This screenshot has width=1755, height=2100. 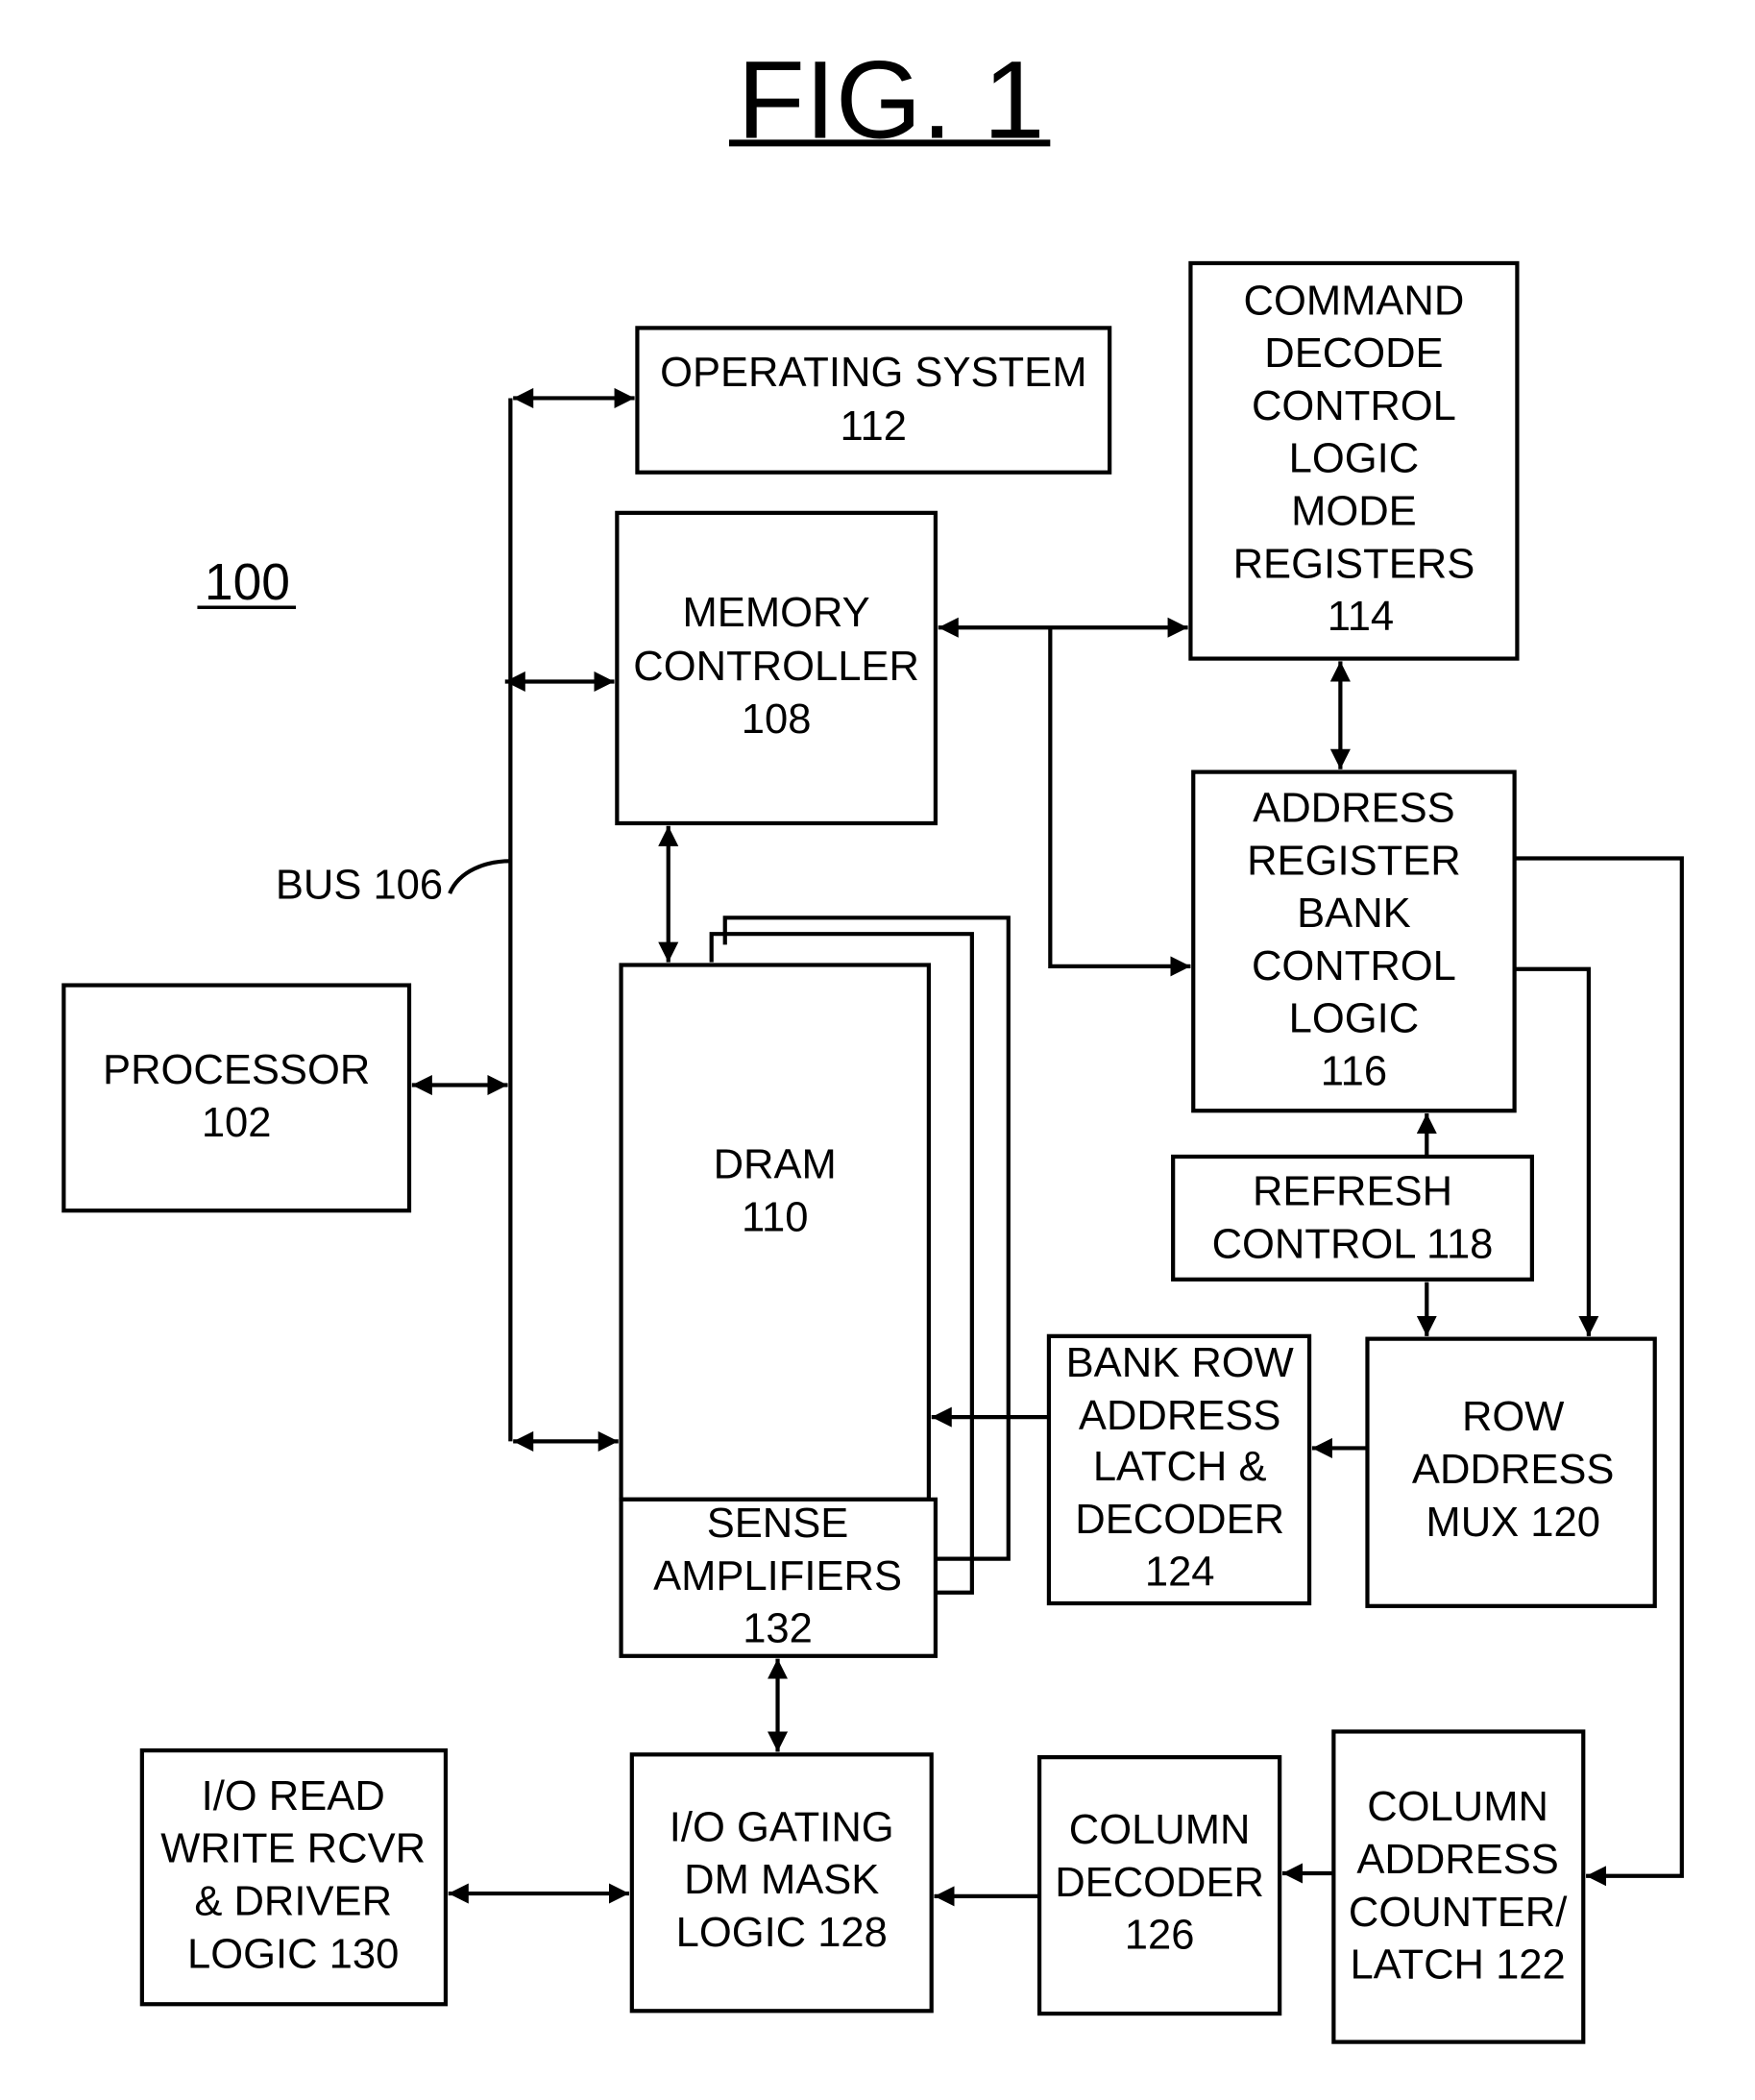 What do you see at coordinates (293, 1954) in the screenshot?
I see `svg-text: LOGIC 130` at bounding box center [293, 1954].